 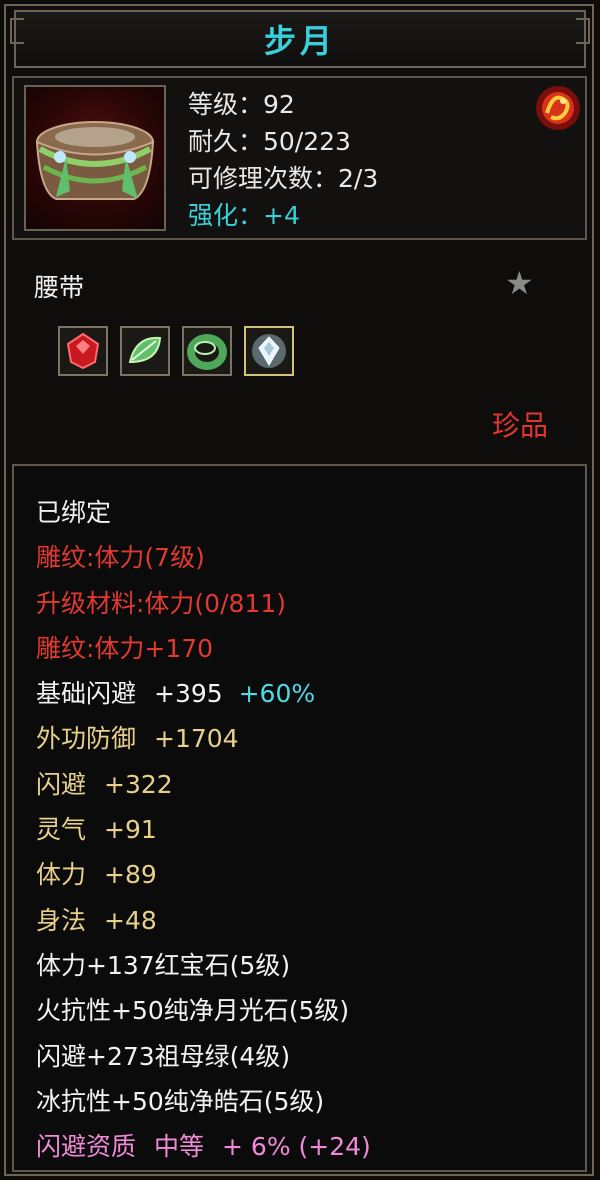 I want to click on agility-value: +48, so click(x=130, y=920).